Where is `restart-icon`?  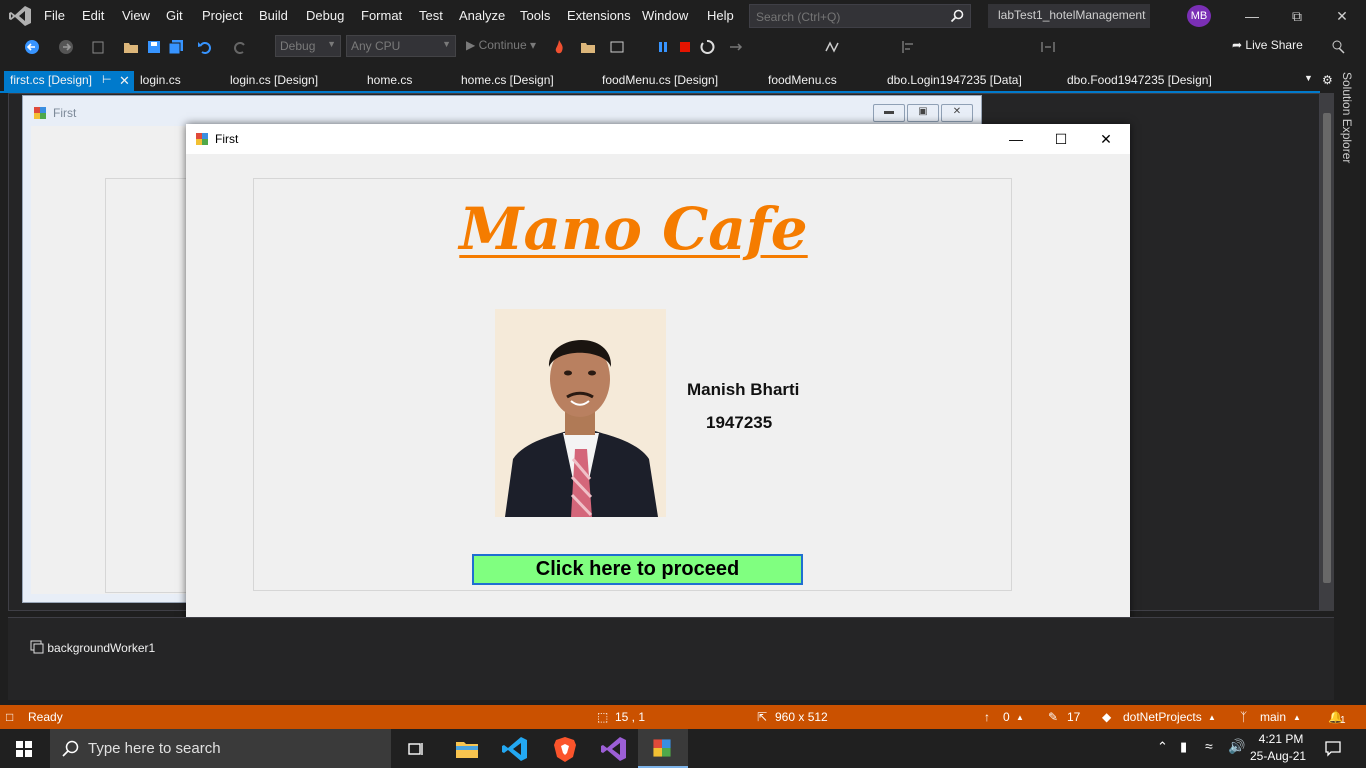
restart-icon is located at coordinates (707, 47).